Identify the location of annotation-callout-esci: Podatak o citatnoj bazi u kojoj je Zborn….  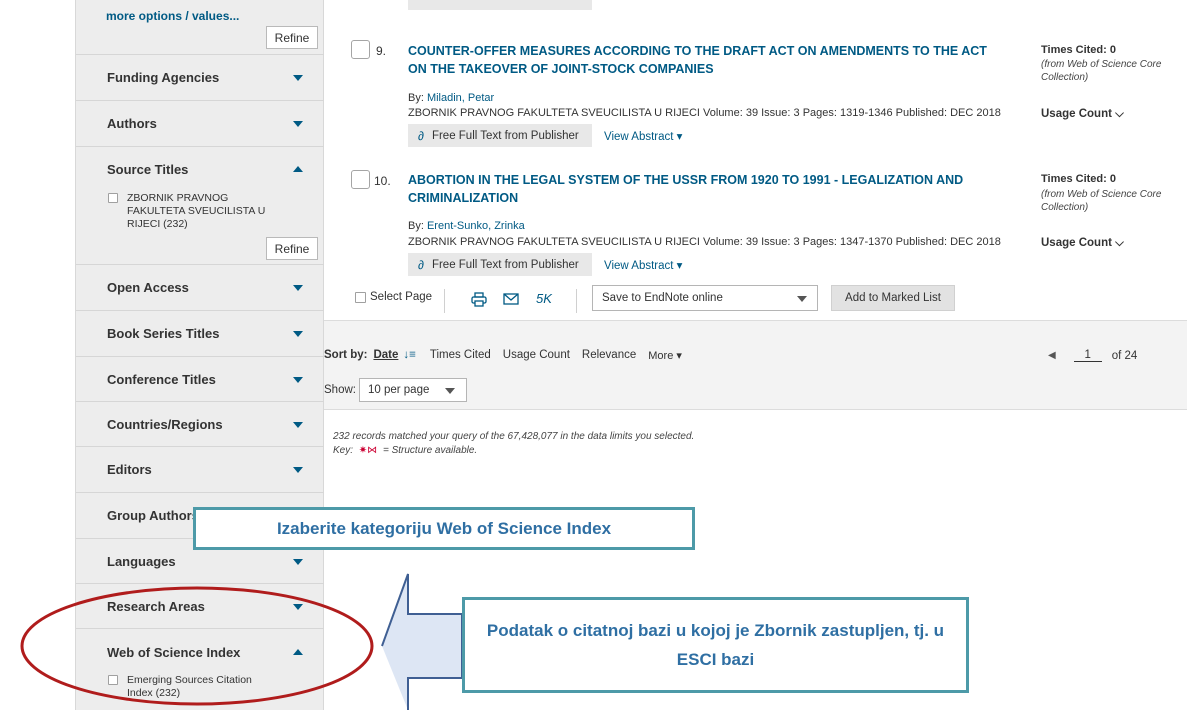
(715, 645).